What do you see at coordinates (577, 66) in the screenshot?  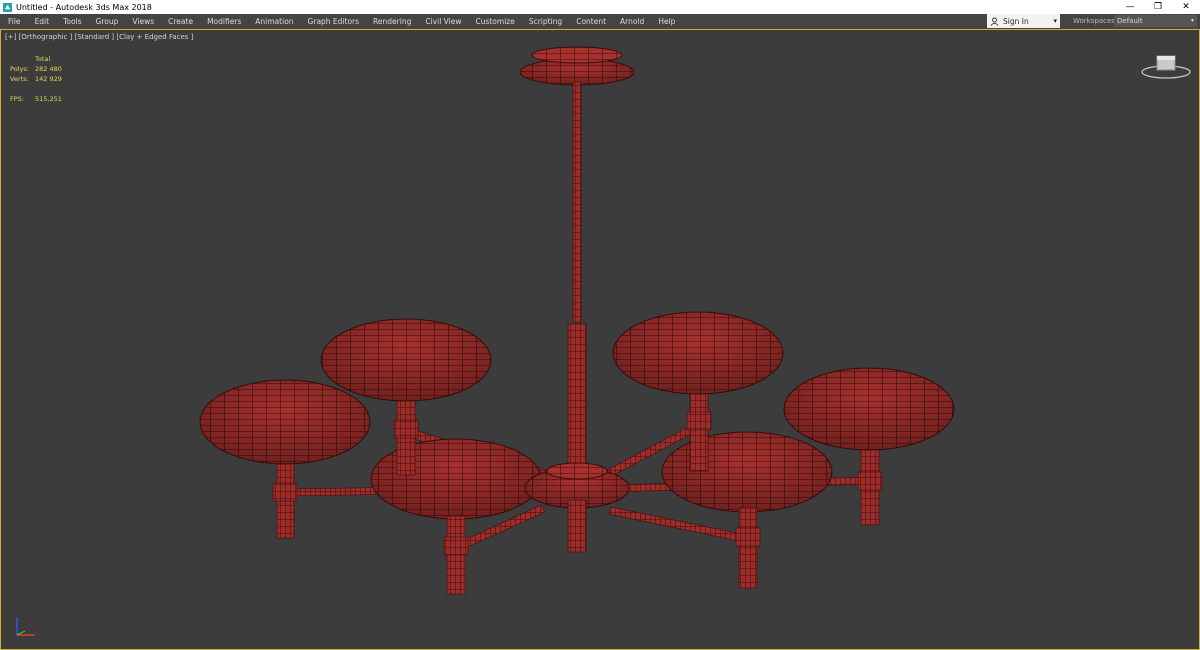 I see `ceiling-canopy` at bounding box center [577, 66].